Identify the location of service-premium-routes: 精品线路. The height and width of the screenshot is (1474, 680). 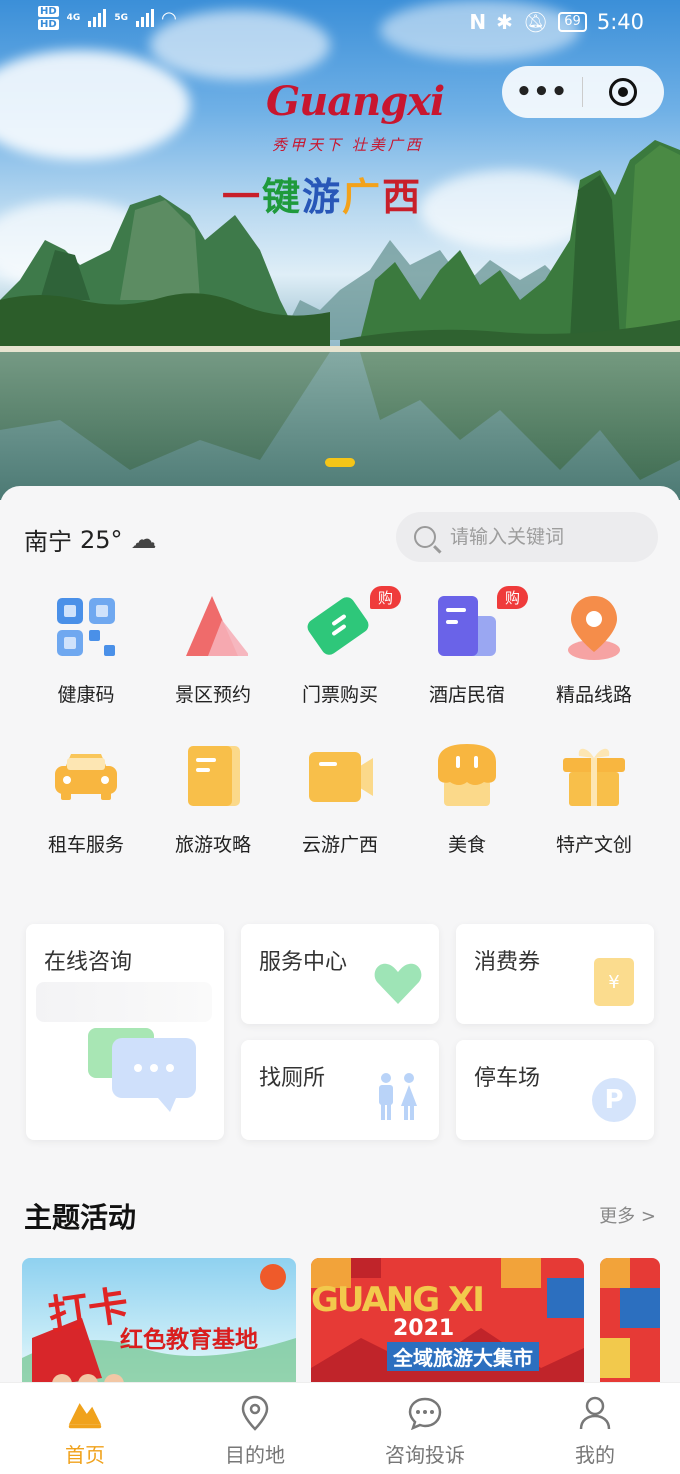
(594, 649).